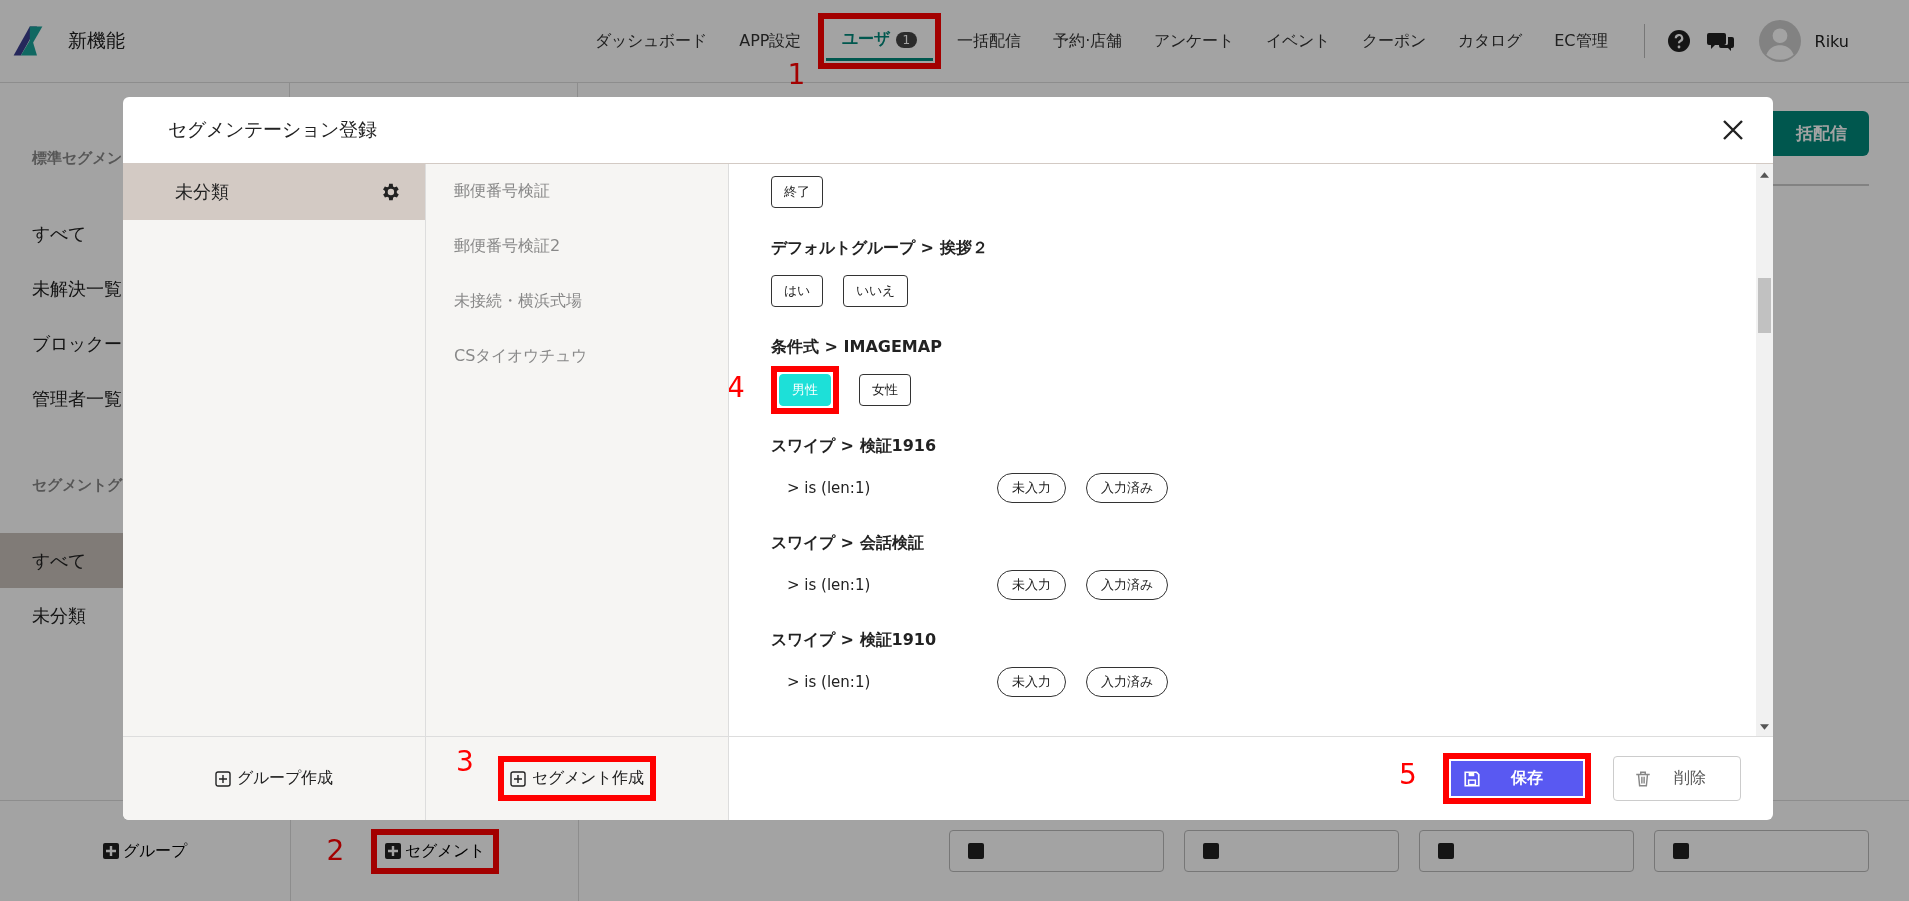 This screenshot has width=1909, height=901. I want to click on callout-number: 5, so click(1408, 775).